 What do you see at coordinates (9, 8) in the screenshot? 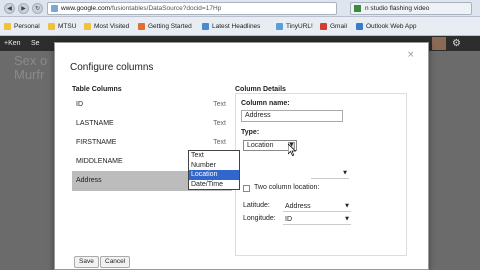
I see `back-icon: ◀` at bounding box center [9, 8].